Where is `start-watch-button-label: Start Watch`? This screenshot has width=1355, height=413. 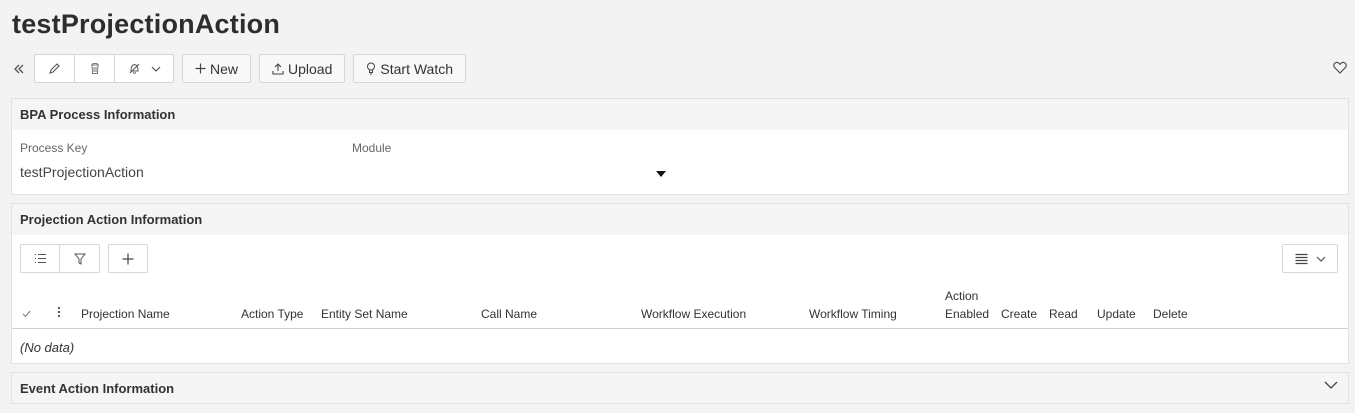
start-watch-button-label: Start Watch is located at coordinates (417, 68).